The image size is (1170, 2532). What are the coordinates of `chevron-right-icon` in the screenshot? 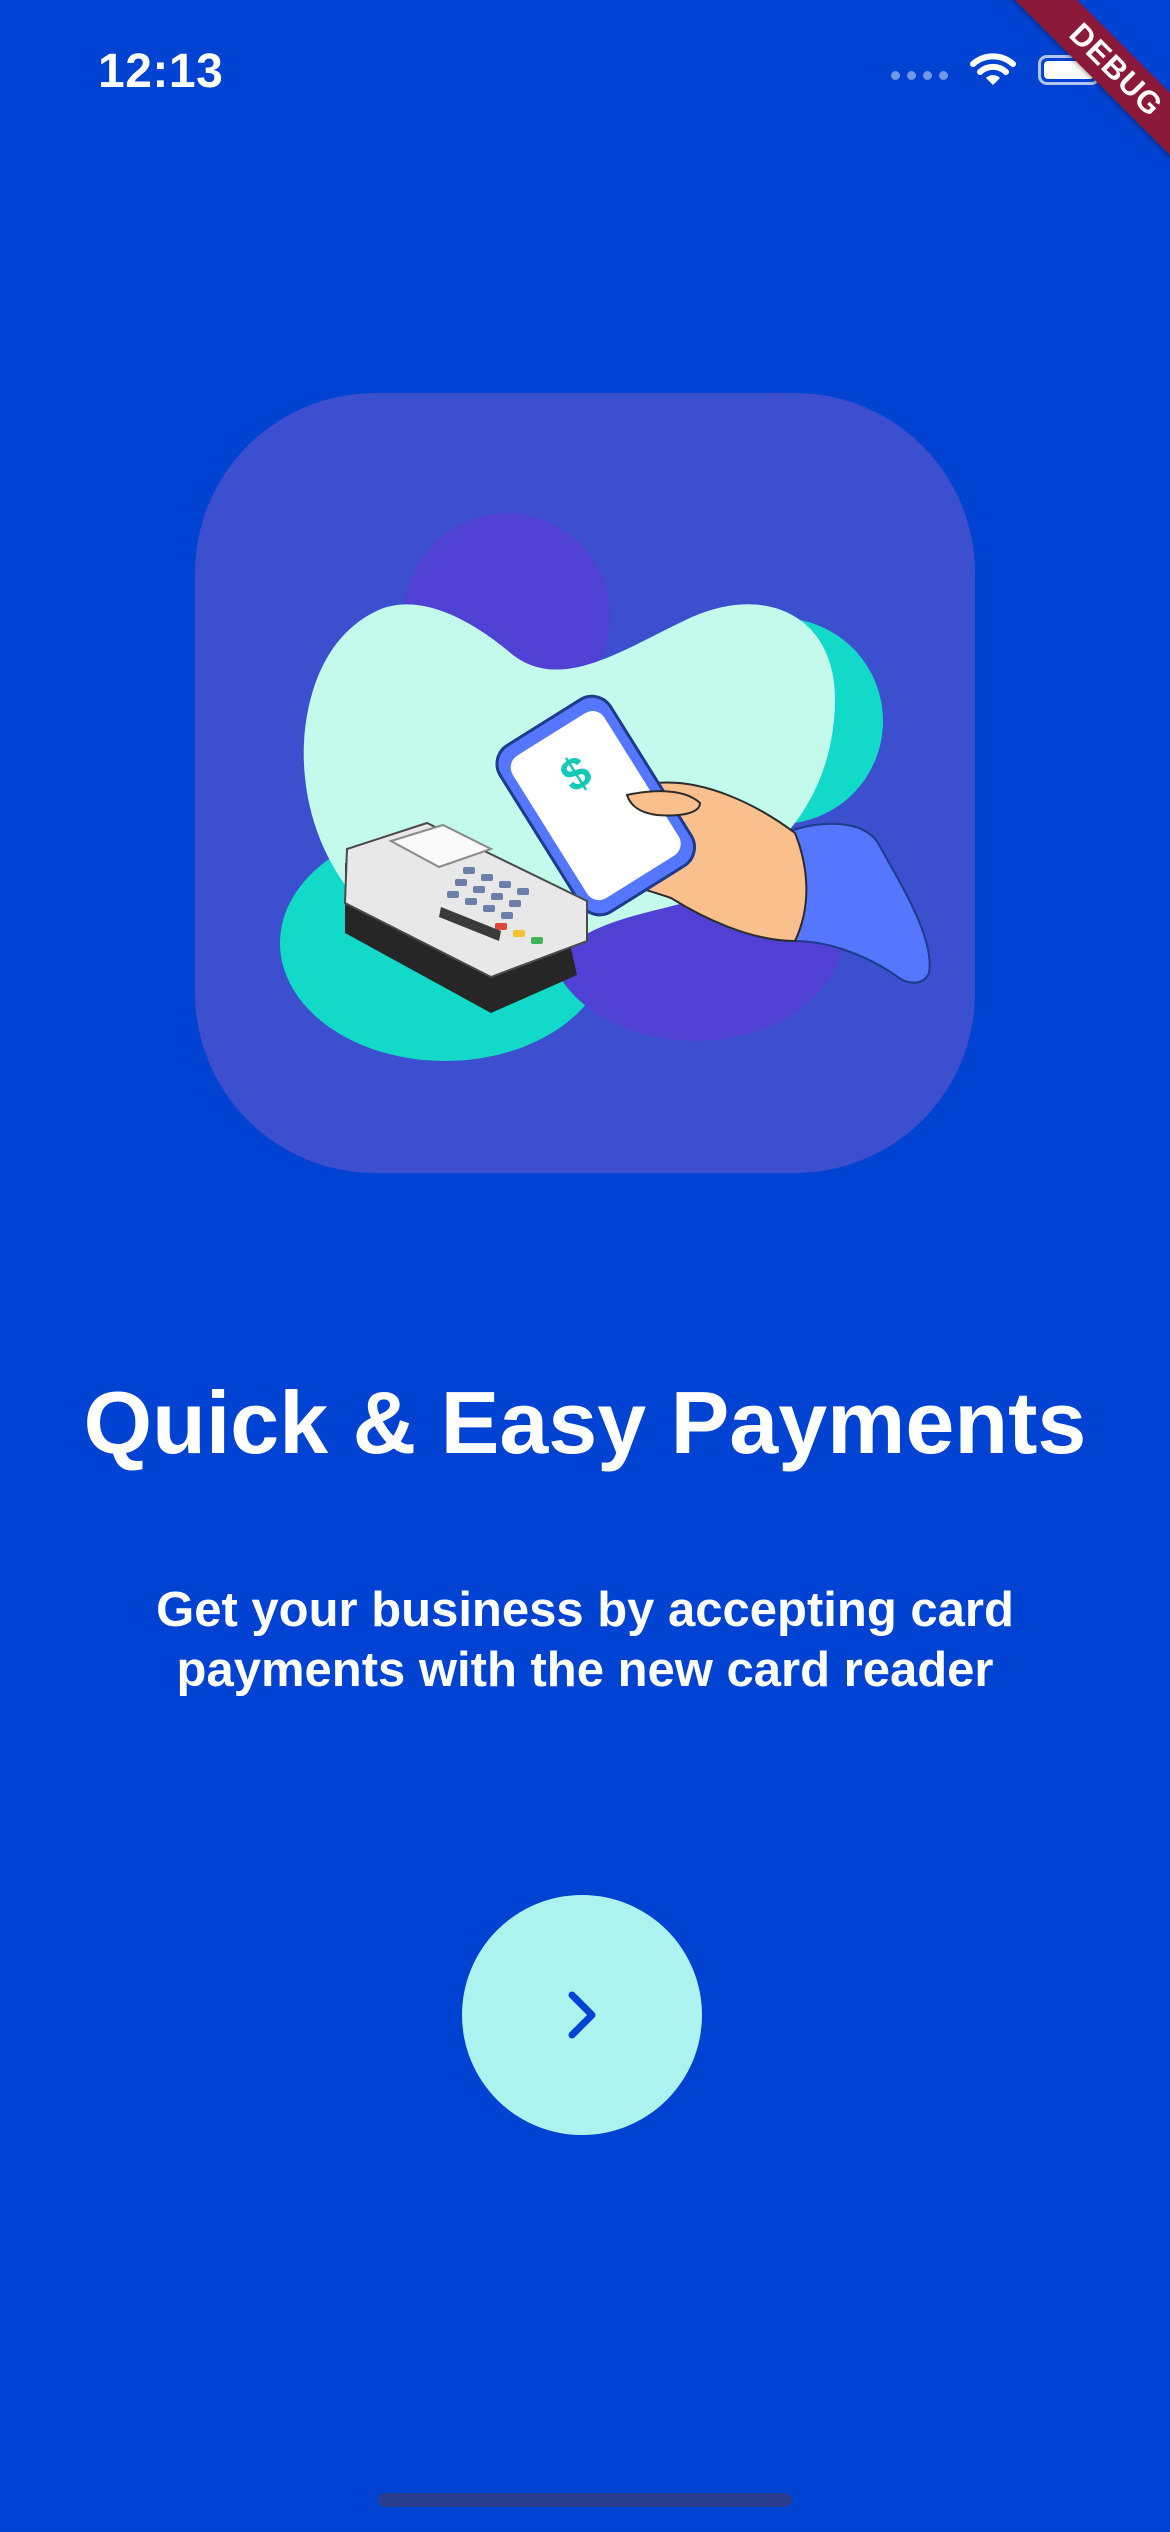 It's located at (582, 2015).